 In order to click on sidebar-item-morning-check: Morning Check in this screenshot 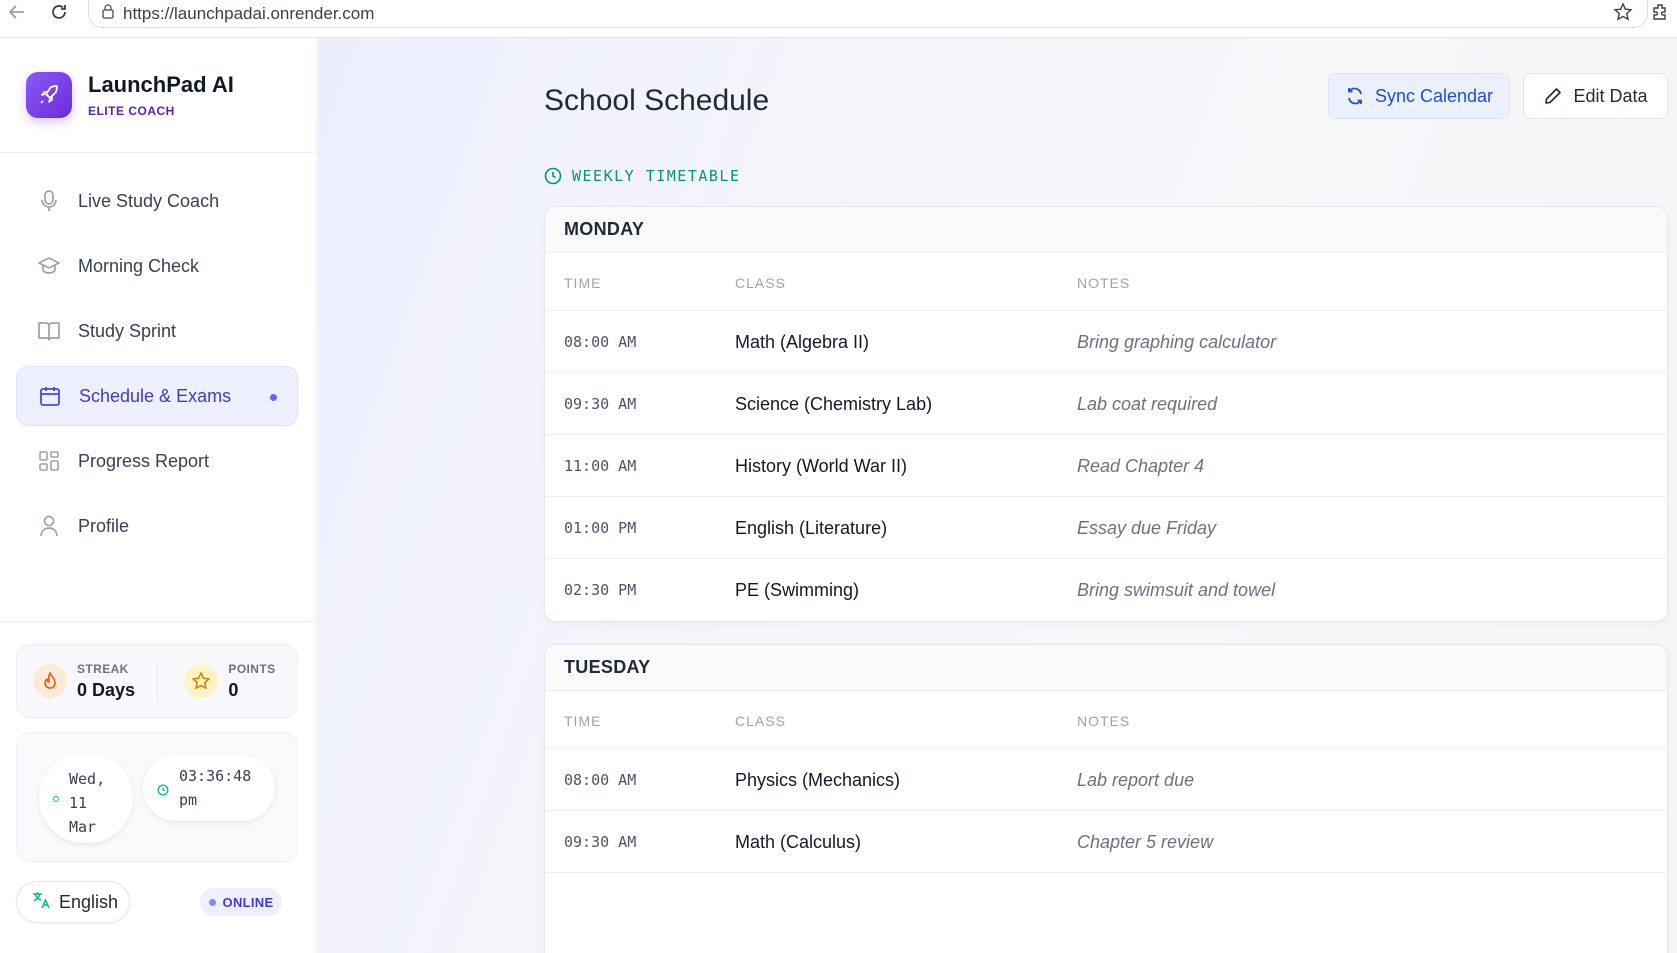, I will do `click(157, 266)`.